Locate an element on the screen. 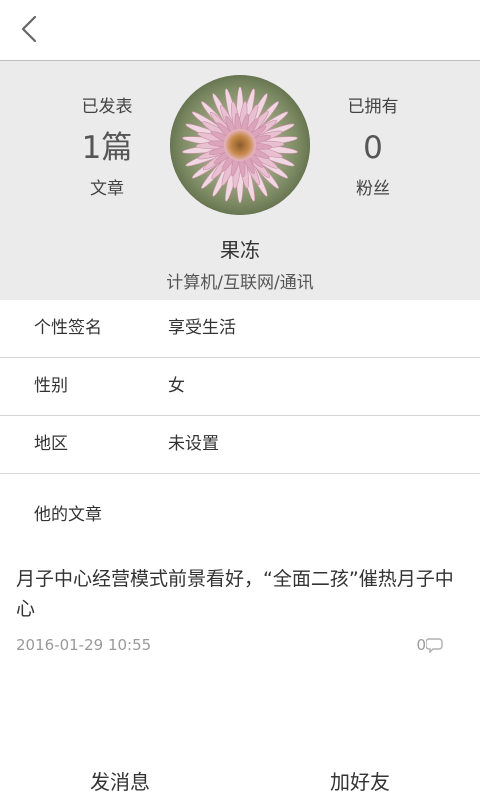  bottom-action-bar: 发消息 加好友 is located at coordinates (240, 776).